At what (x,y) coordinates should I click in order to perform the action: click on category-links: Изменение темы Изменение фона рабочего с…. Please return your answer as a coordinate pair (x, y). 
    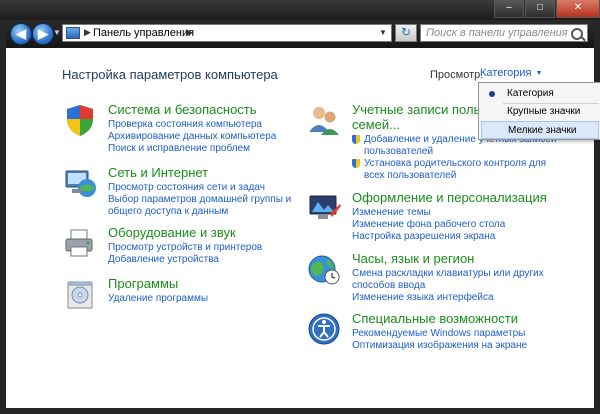
    Looking at the image, I should click on (428, 225).